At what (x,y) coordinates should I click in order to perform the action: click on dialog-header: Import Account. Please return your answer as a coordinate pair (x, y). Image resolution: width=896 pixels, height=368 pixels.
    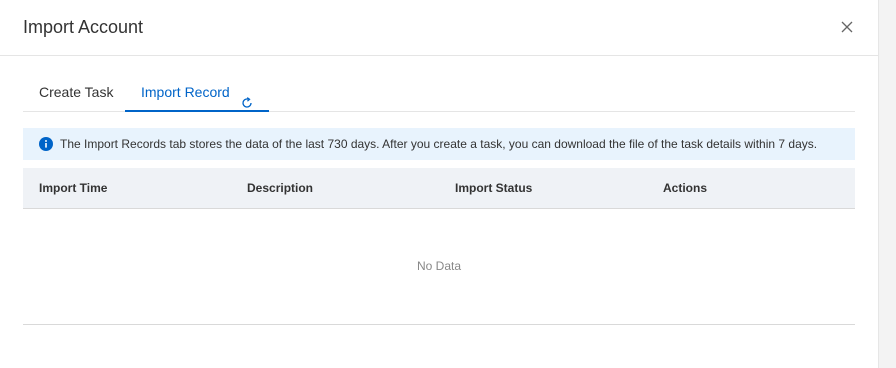
    Looking at the image, I should click on (439, 28).